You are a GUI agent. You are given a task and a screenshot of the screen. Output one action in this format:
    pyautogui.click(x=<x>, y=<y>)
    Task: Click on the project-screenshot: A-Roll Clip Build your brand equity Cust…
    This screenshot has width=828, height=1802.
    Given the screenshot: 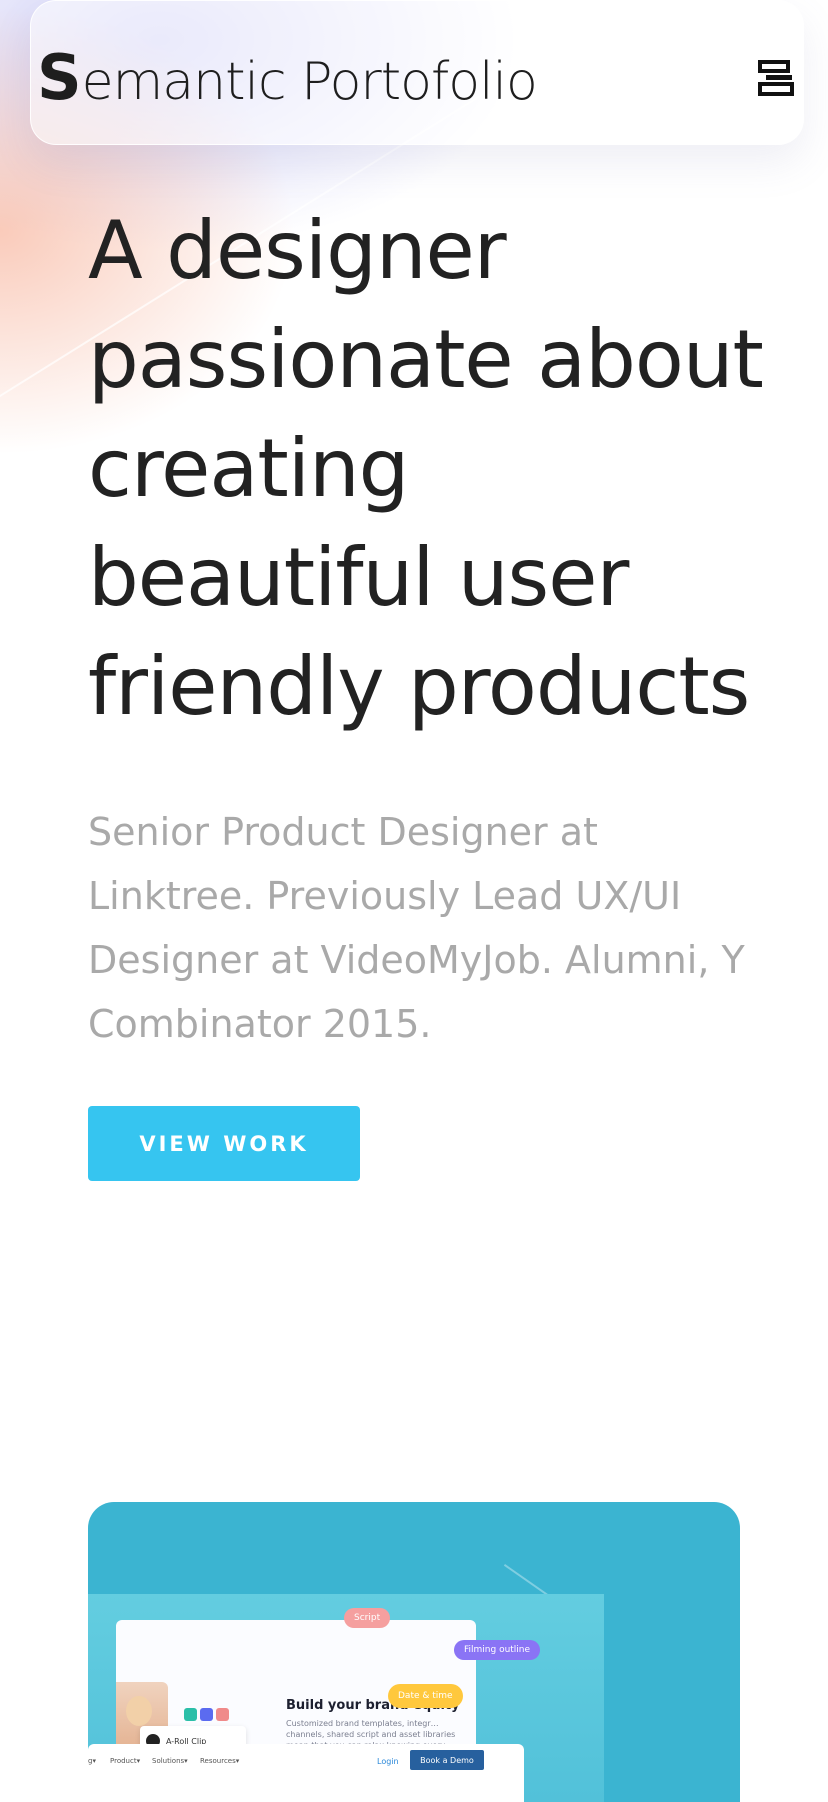 What is the action you would take?
    pyautogui.click(x=346, y=1698)
    